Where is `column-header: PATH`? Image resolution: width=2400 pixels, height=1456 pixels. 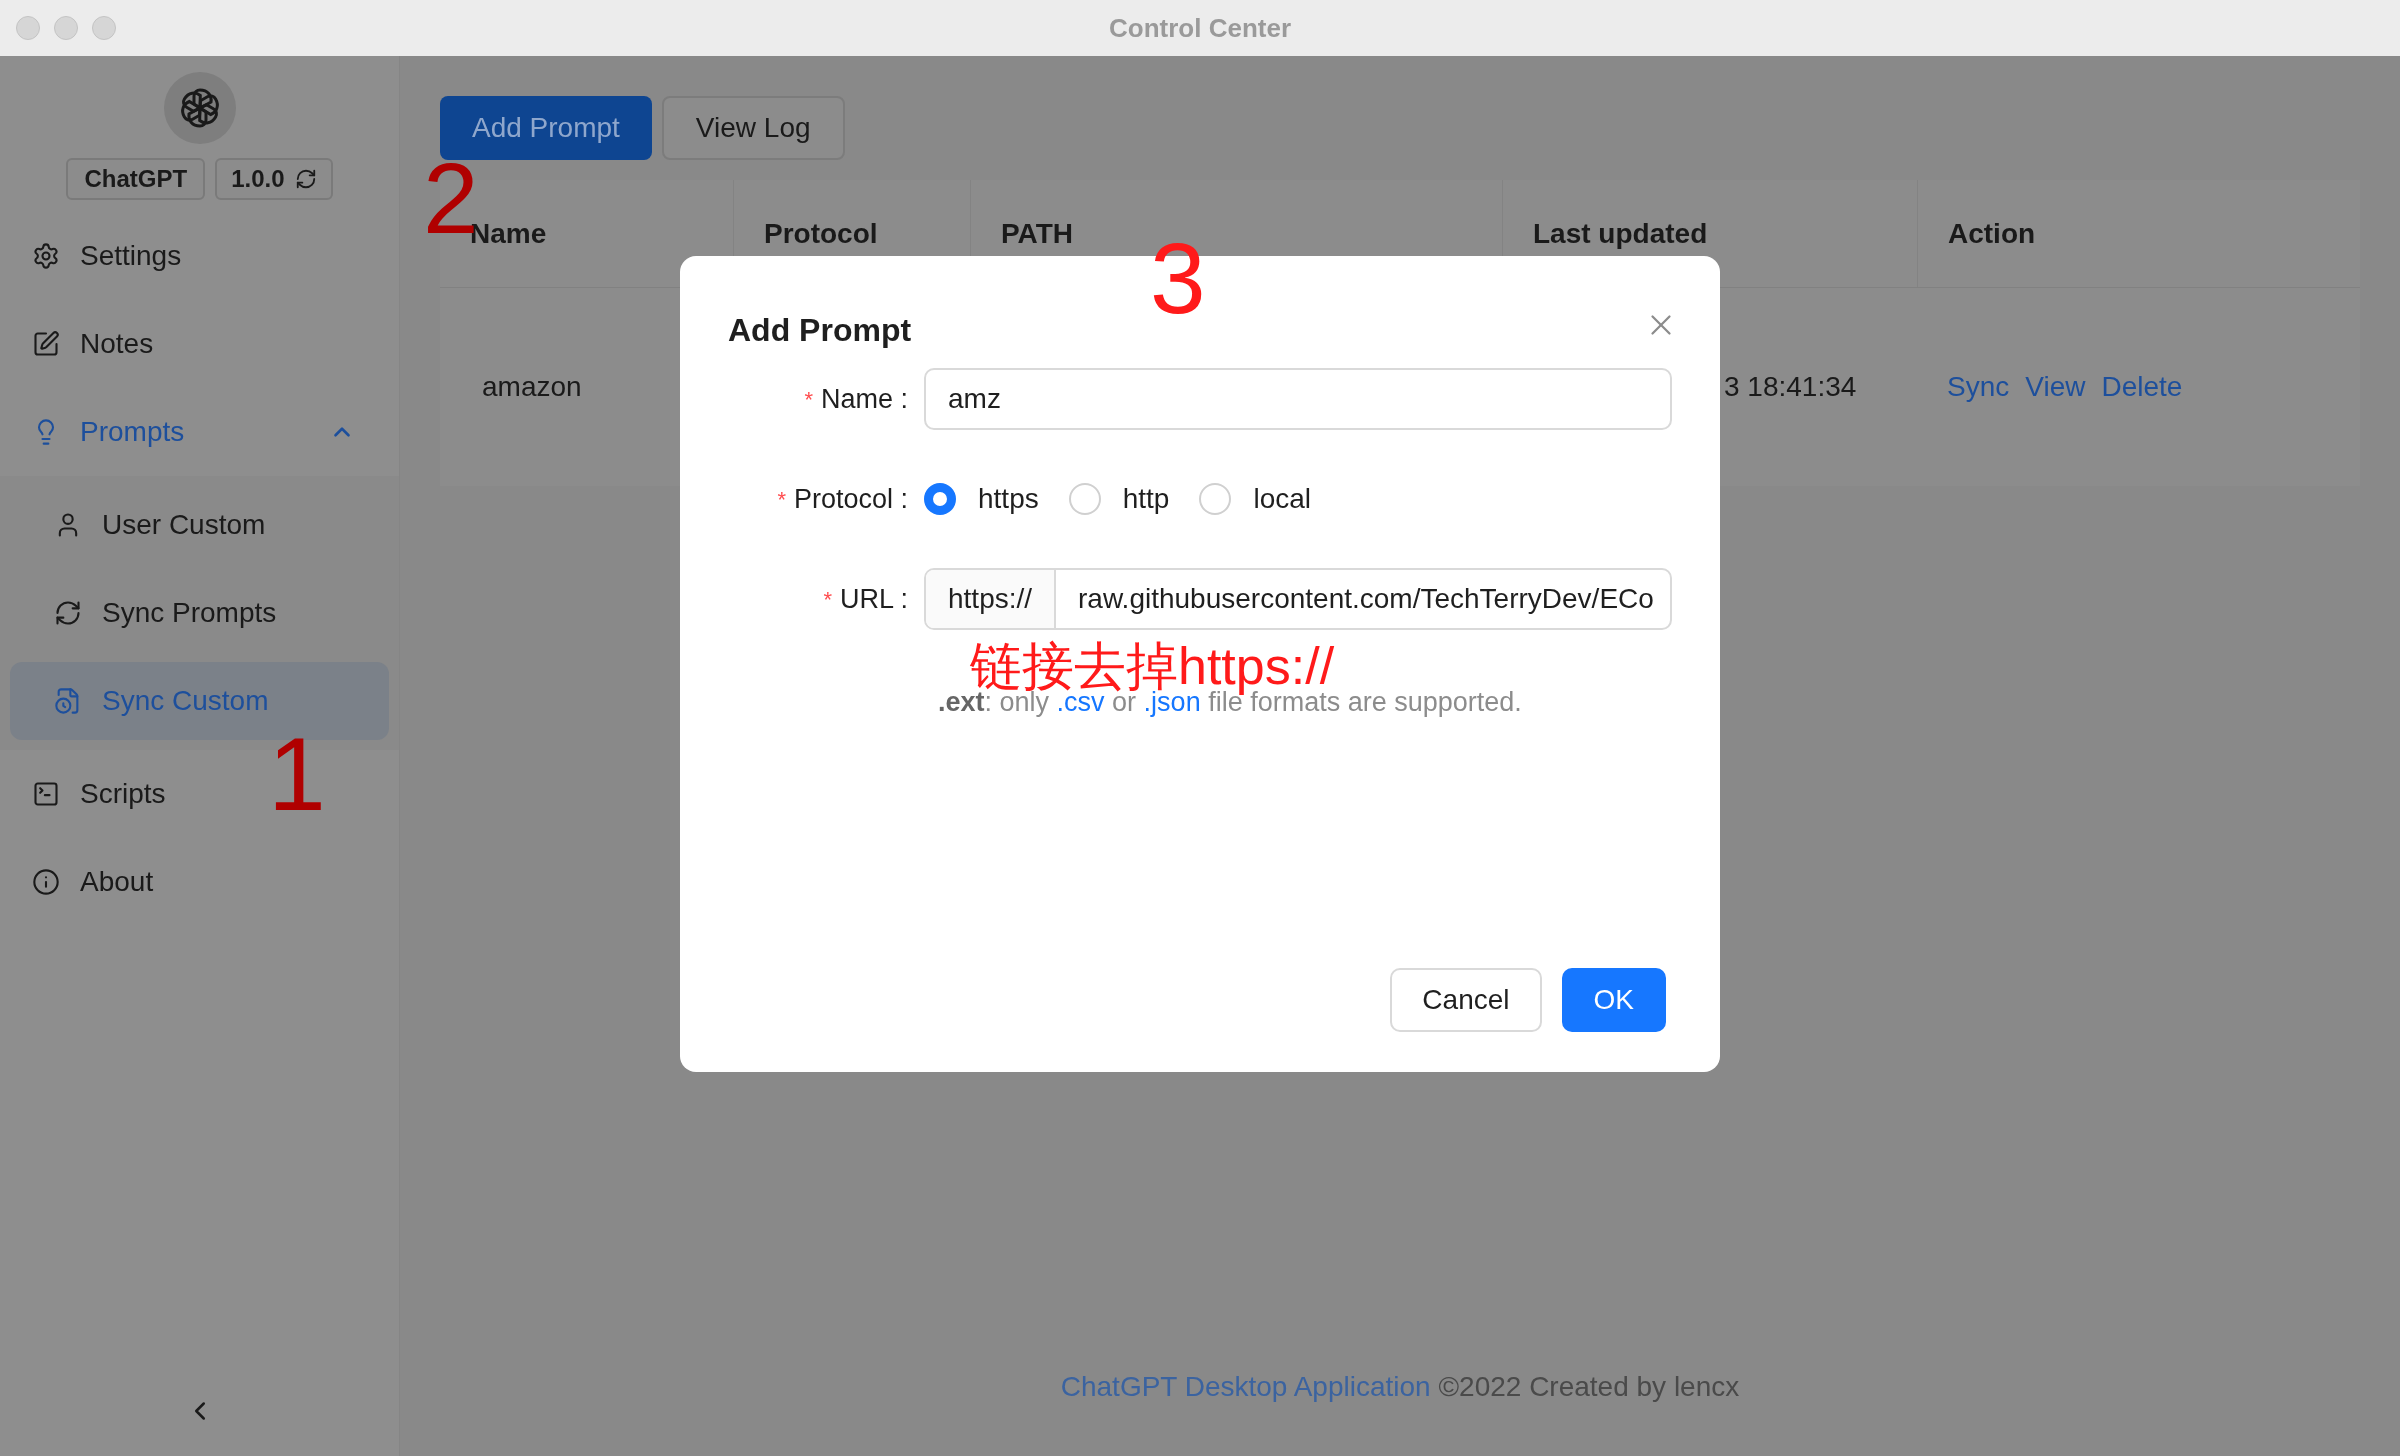
column-header: PATH is located at coordinates (1037, 233).